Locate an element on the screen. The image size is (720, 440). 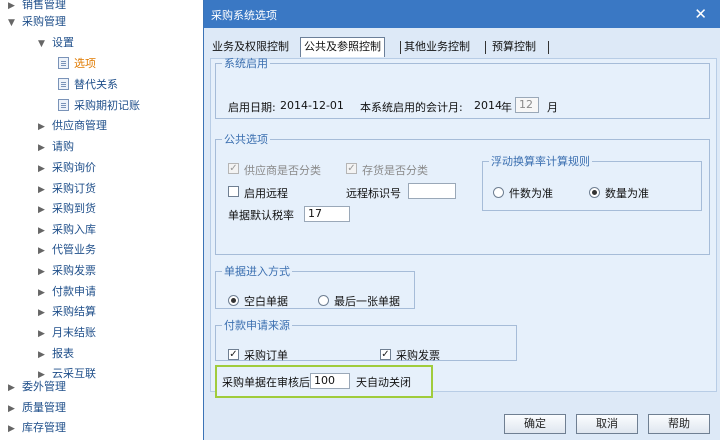
common-options-legend: 公共选项 is located at coordinates (246, 139).